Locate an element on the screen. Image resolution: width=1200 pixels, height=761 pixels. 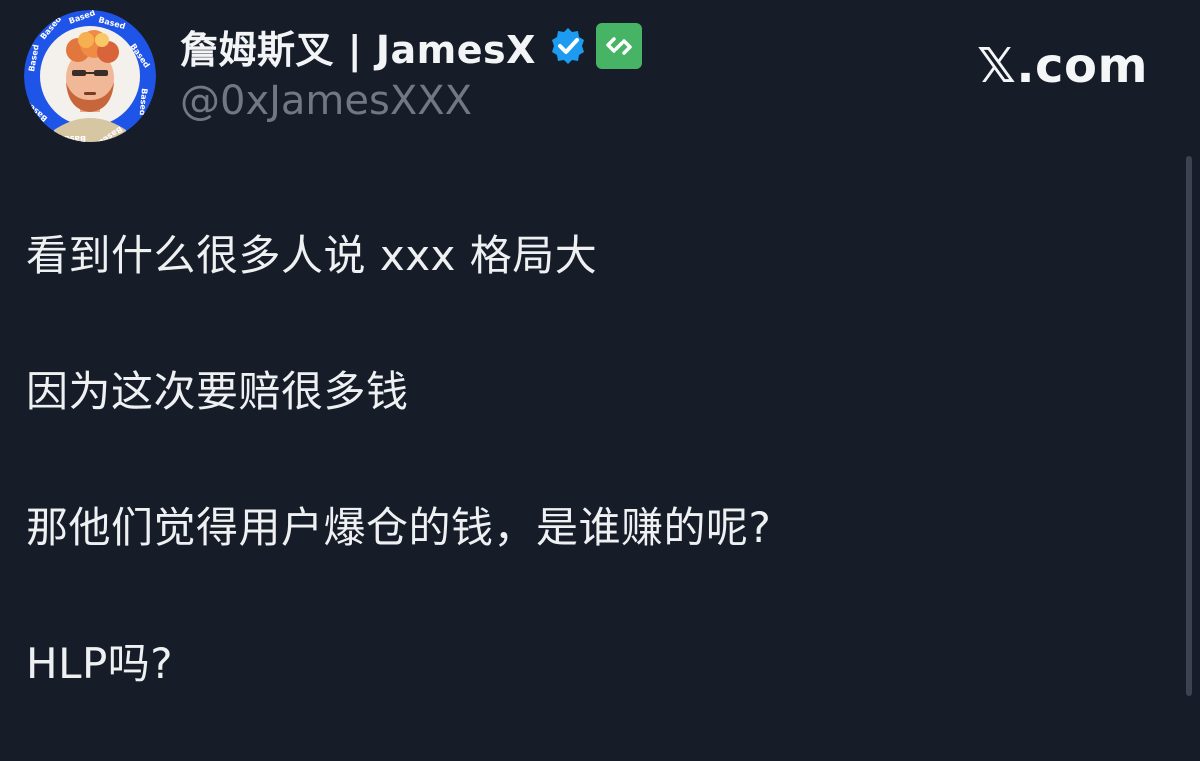
author-handle: @0xJamesXXX is located at coordinates (326, 101).